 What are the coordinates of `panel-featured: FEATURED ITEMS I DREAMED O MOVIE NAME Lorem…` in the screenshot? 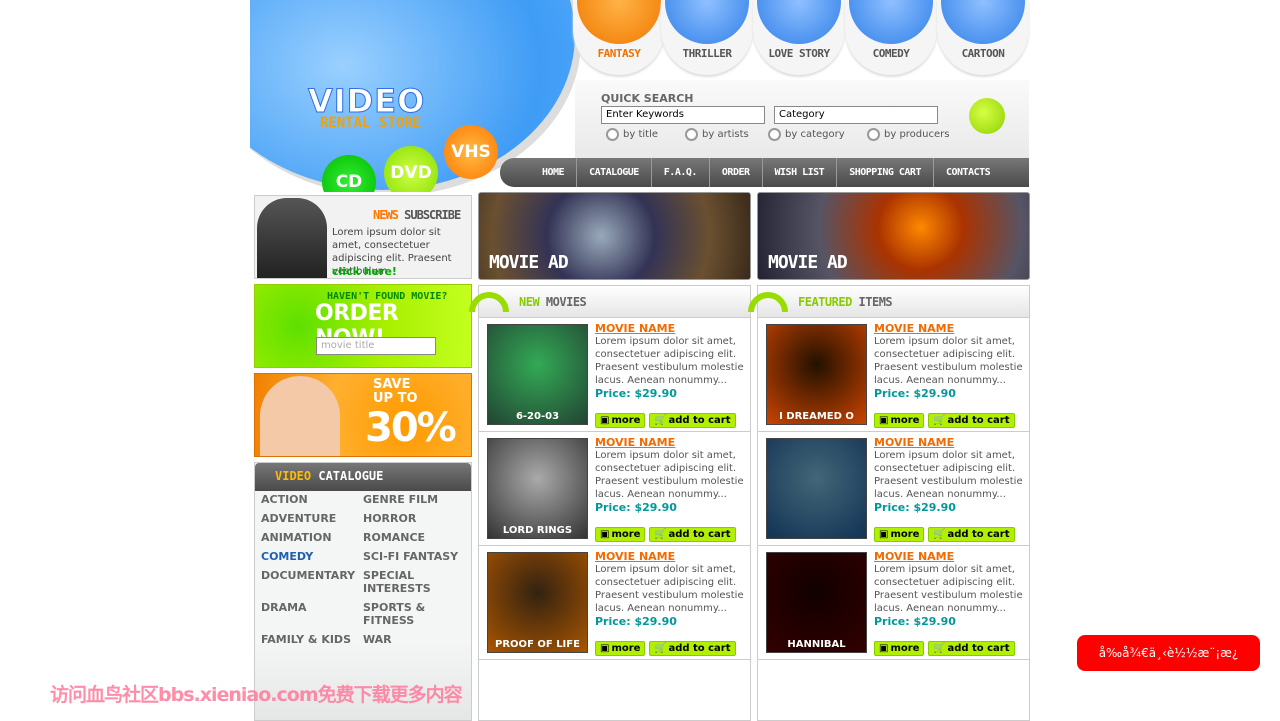 It's located at (889, 503).